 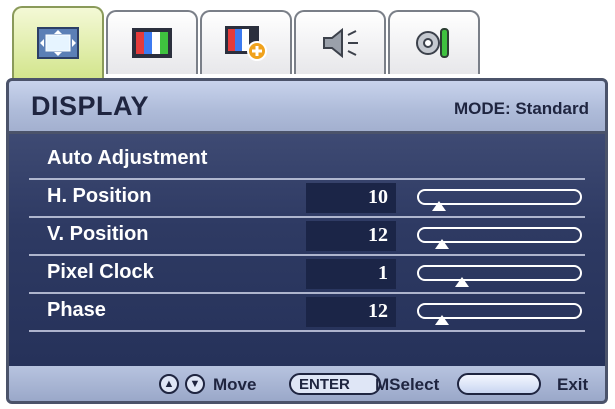 I want to click on enter-label: ENTER, so click(x=324, y=384).